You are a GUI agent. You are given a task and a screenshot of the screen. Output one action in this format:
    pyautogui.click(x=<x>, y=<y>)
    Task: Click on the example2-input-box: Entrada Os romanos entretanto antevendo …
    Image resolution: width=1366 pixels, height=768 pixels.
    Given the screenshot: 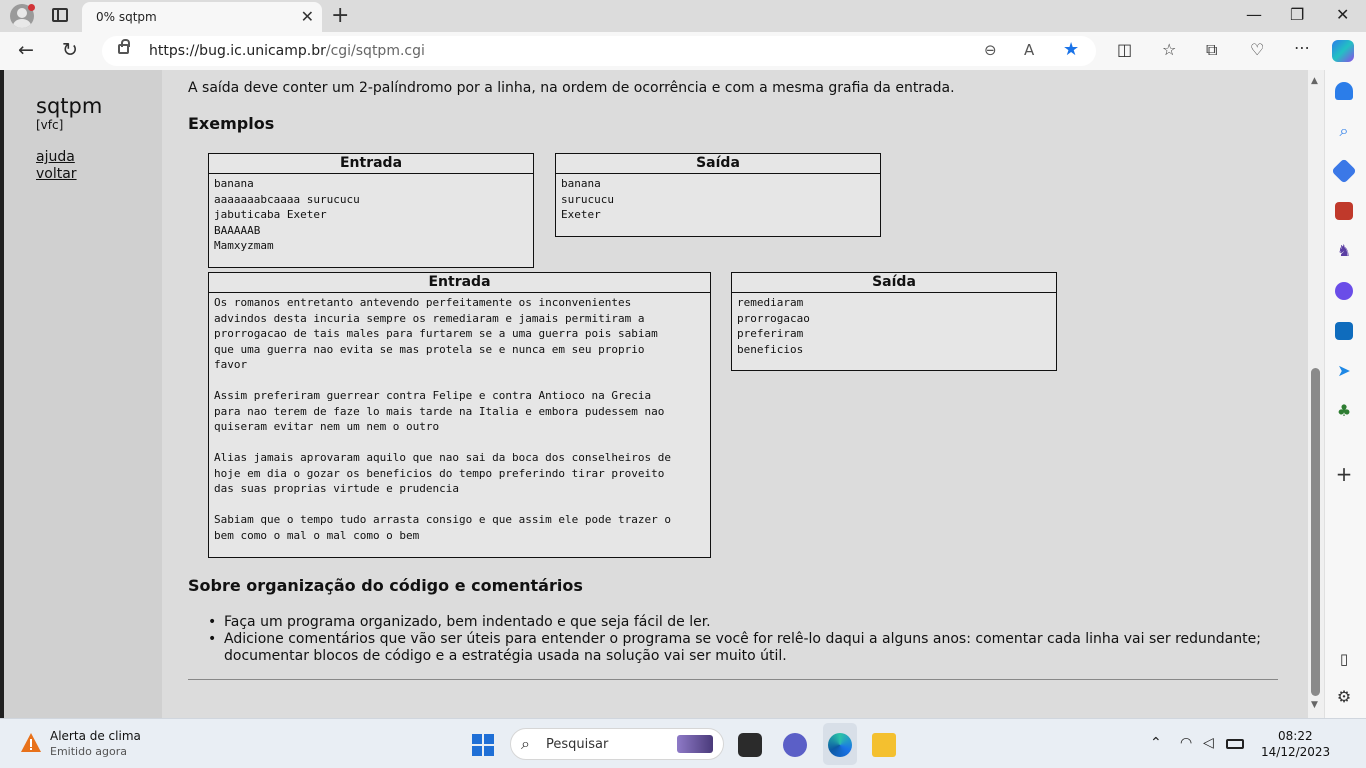 What is the action you would take?
    pyautogui.click(x=459, y=415)
    